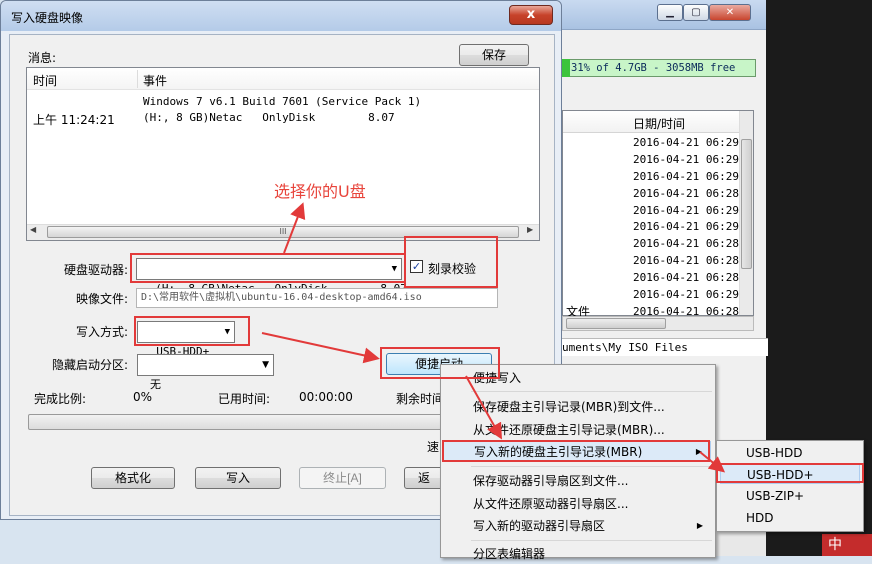  I want to click on arrow-to-usb-hdd-plus, so click(712, 462).